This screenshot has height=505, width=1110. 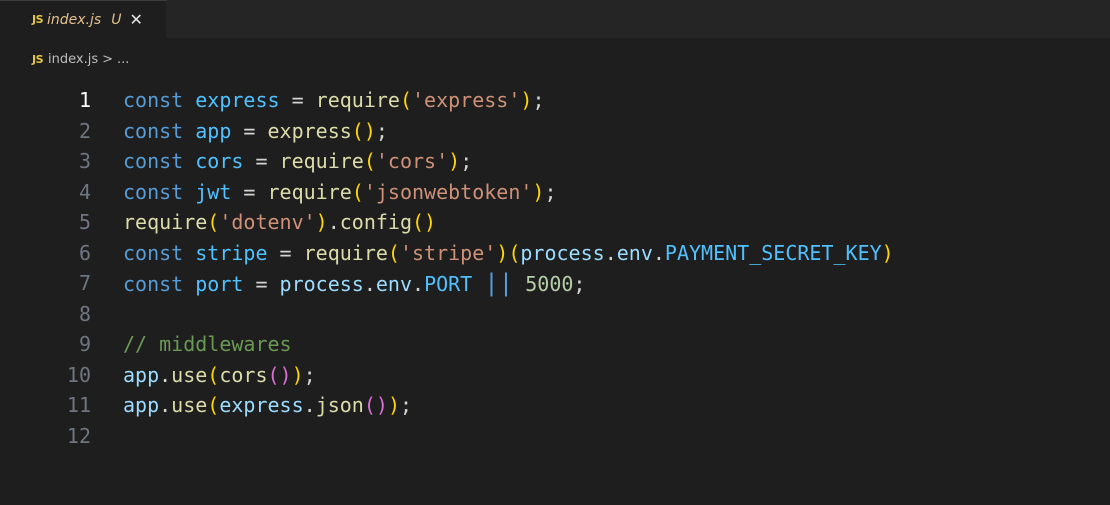 What do you see at coordinates (339, 405) in the screenshot?
I see `code-token: json` at bounding box center [339, 405].